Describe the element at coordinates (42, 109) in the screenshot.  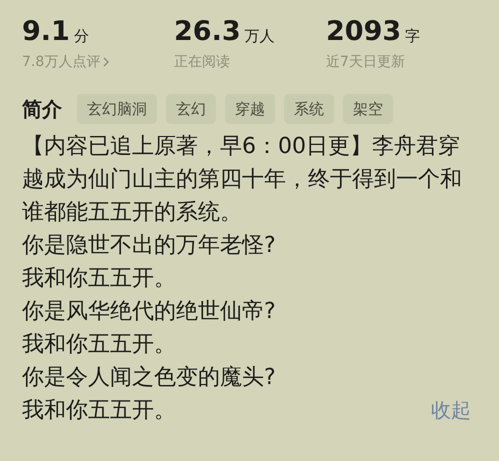
I see `section-title: 简介` at that location.